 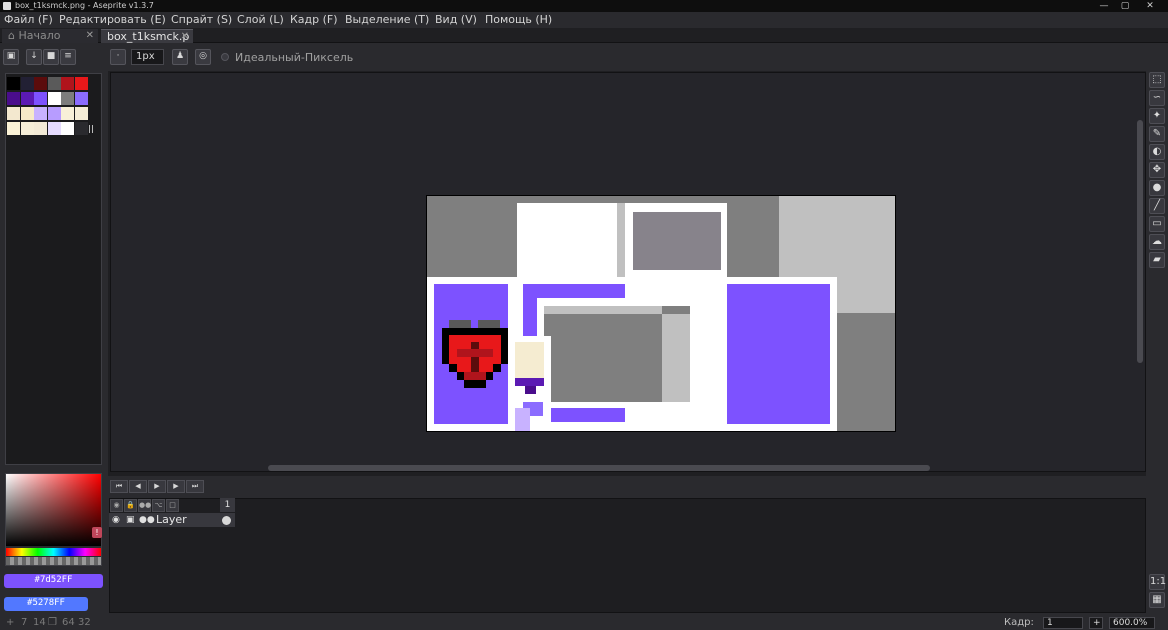 What do you see at coordinates (1157, 170) in the screenshot?
I see `move-icon: ✥` at bounding box center [1157, 170].